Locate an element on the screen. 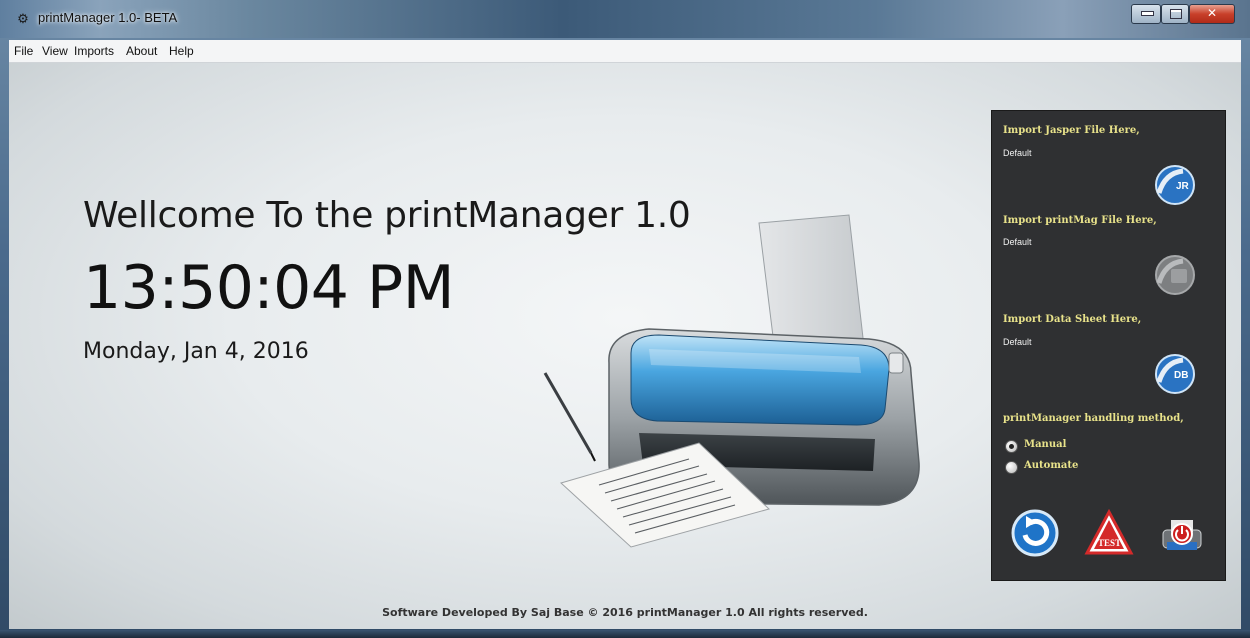  maximize-icon is located at coordinates (1176, 14).